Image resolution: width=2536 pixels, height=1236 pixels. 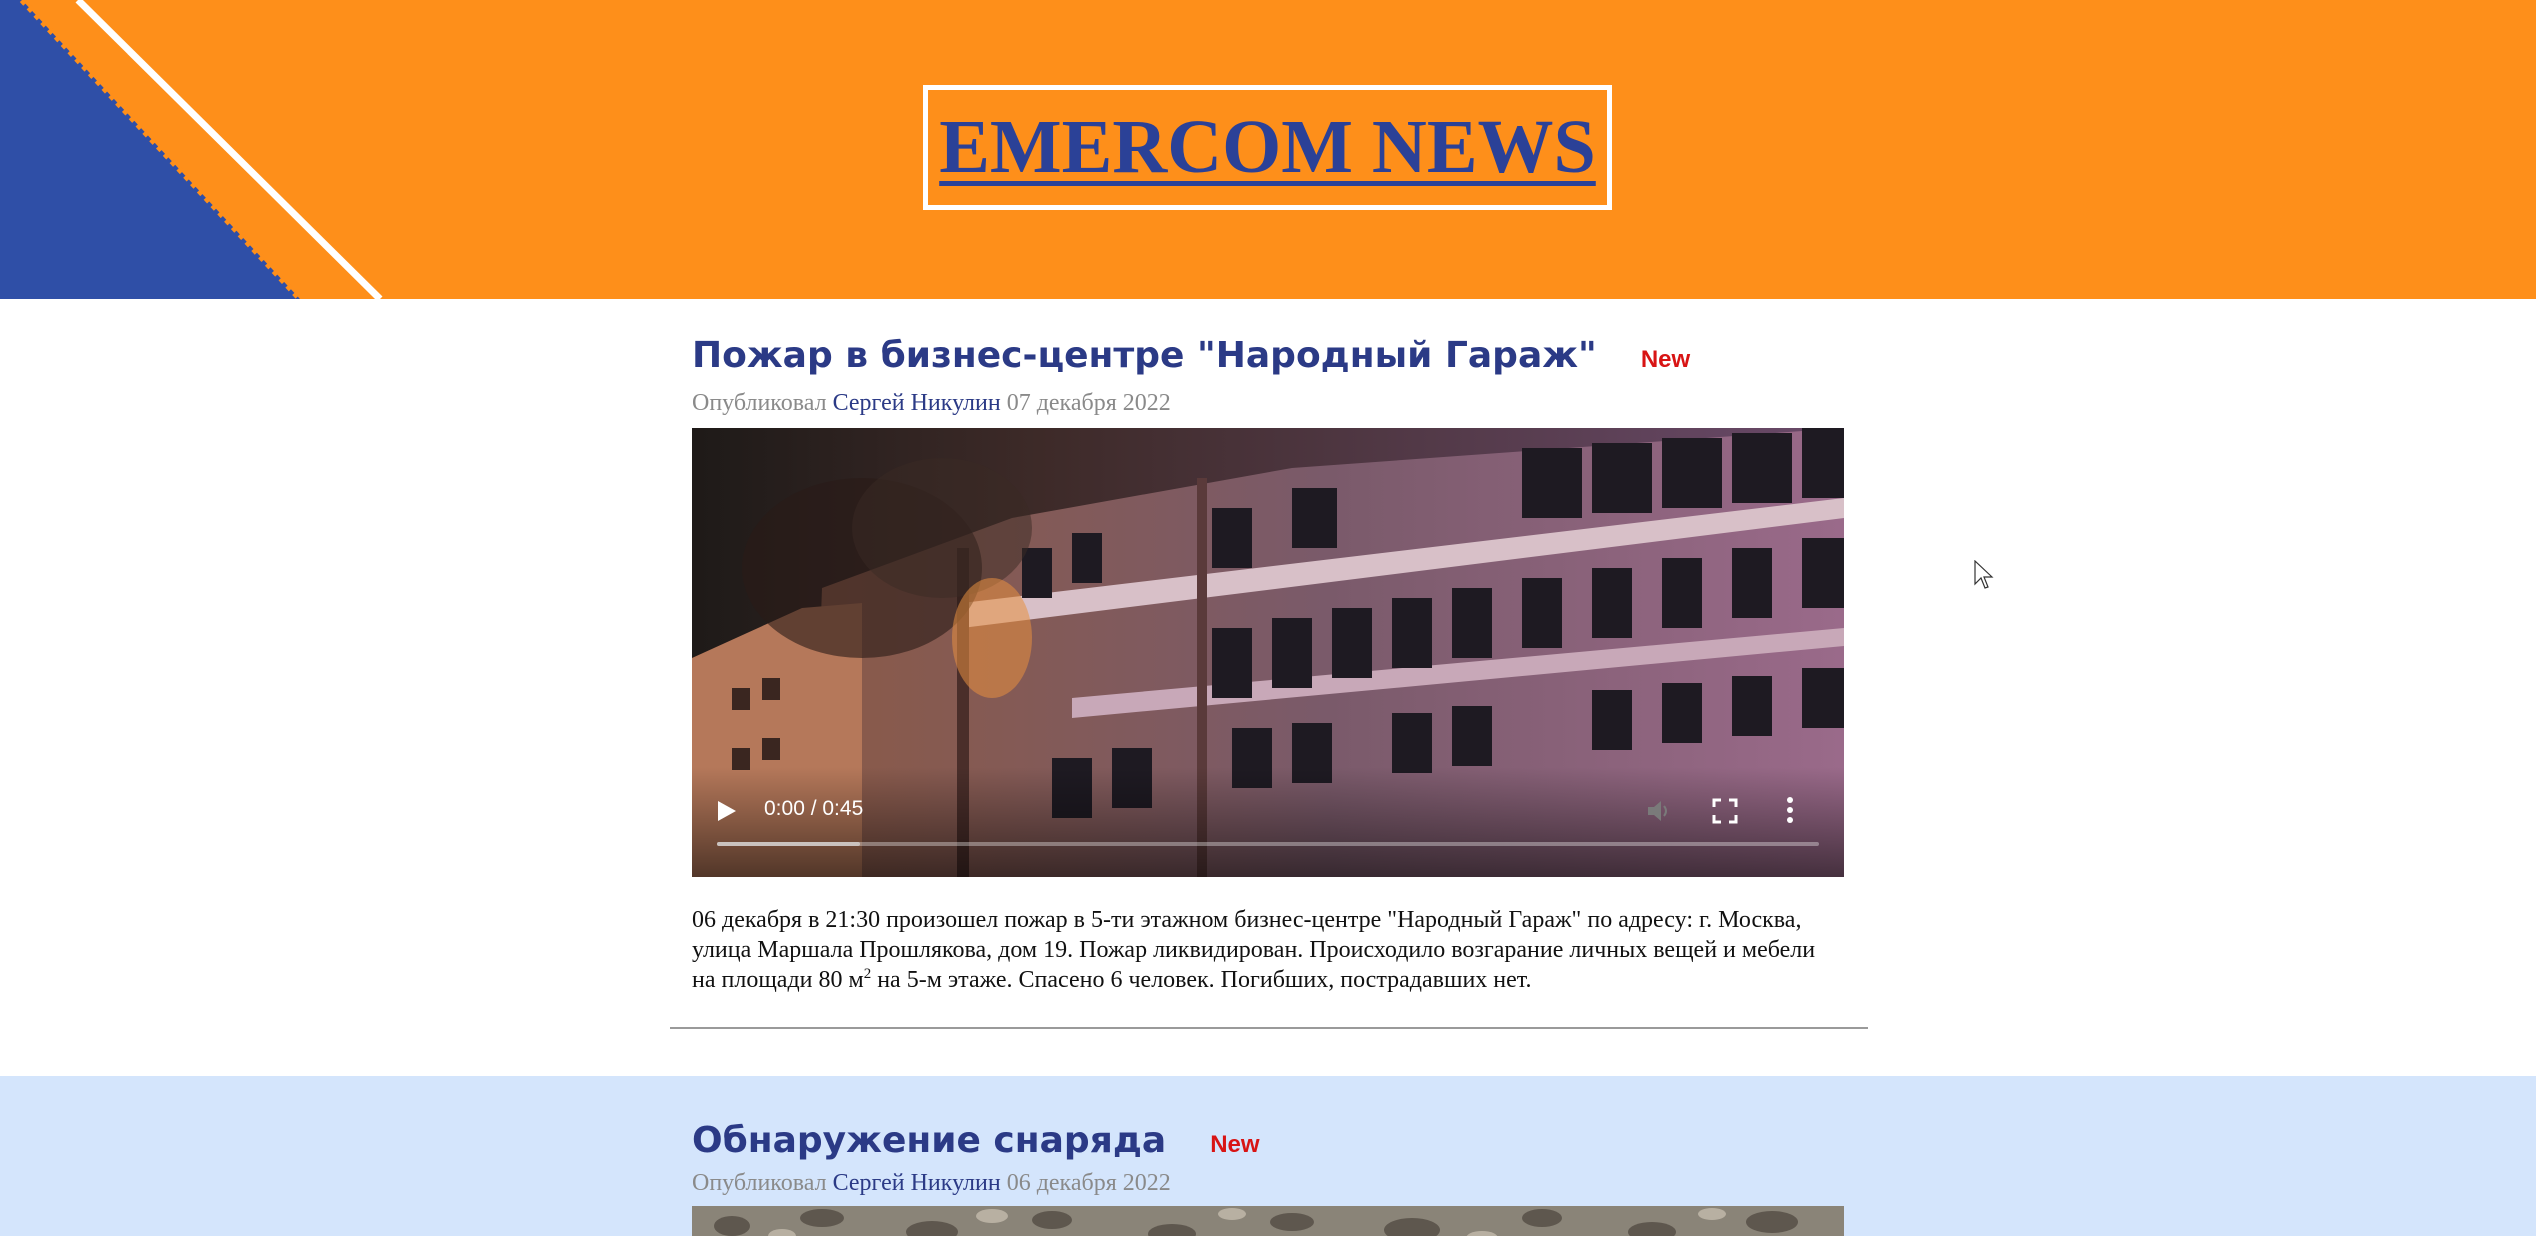 I want to click on mouse-cursor-icon, so click(x=1984, y=574).